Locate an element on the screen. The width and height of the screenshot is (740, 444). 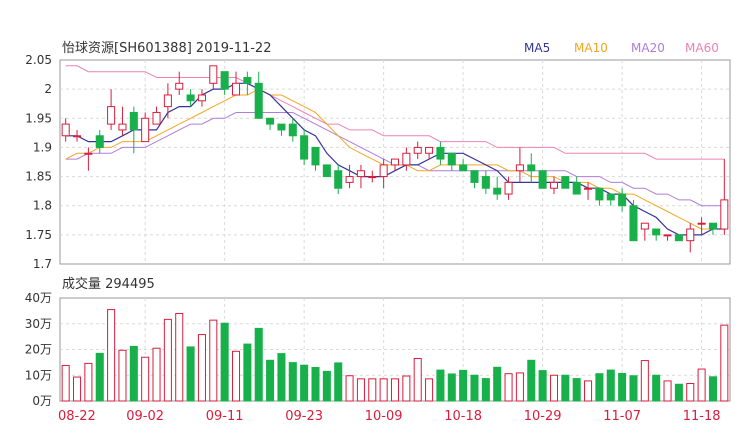
volume-title: 成交量 294495 is located at coordinates (108, 284).